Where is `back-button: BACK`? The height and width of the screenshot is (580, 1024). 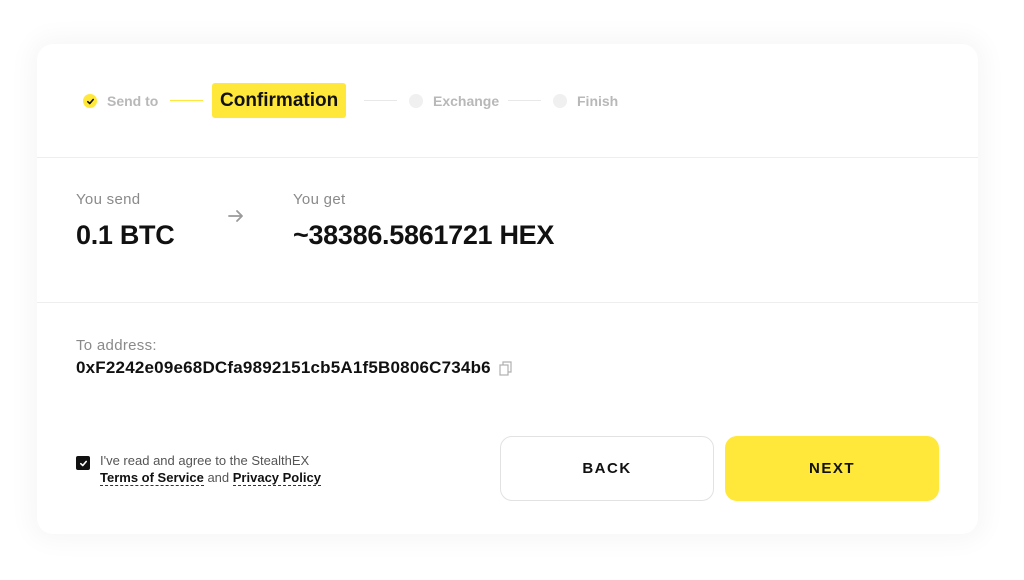 back-button: BACK is located at coordinates (607, 468).